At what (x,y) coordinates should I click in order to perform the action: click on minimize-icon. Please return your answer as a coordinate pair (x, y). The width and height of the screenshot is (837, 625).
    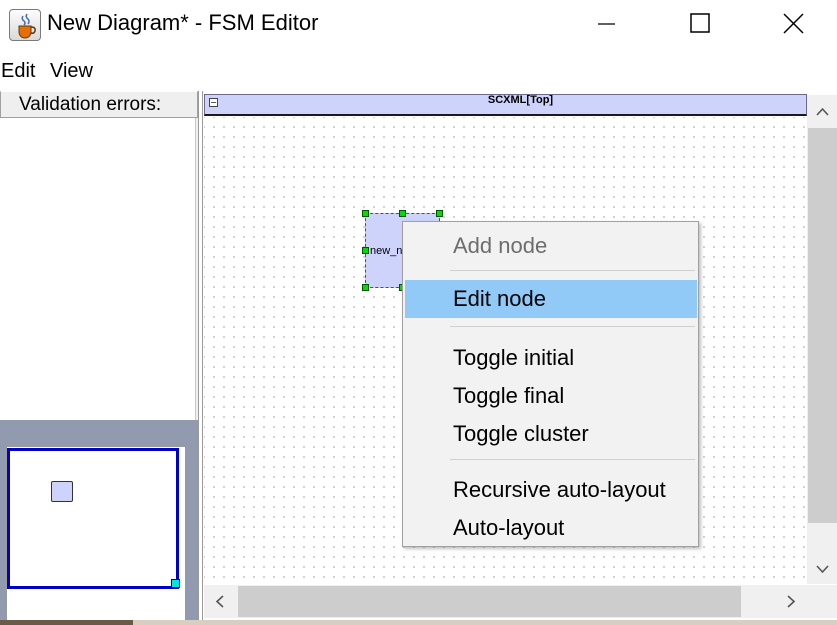
    Looking at the image, I should click on (606, 24).